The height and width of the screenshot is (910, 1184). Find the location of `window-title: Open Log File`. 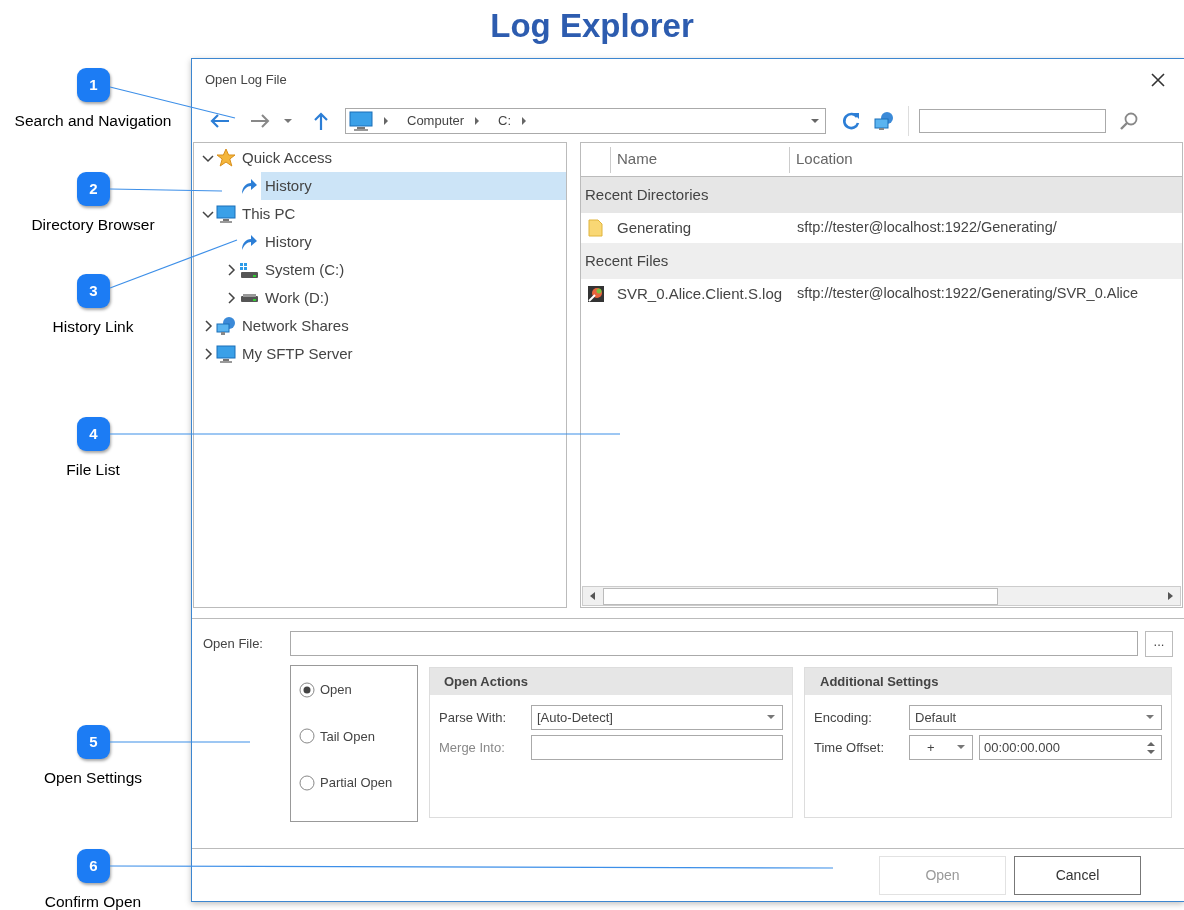

window-title: Open Log File is located at coordinates (246, 79).